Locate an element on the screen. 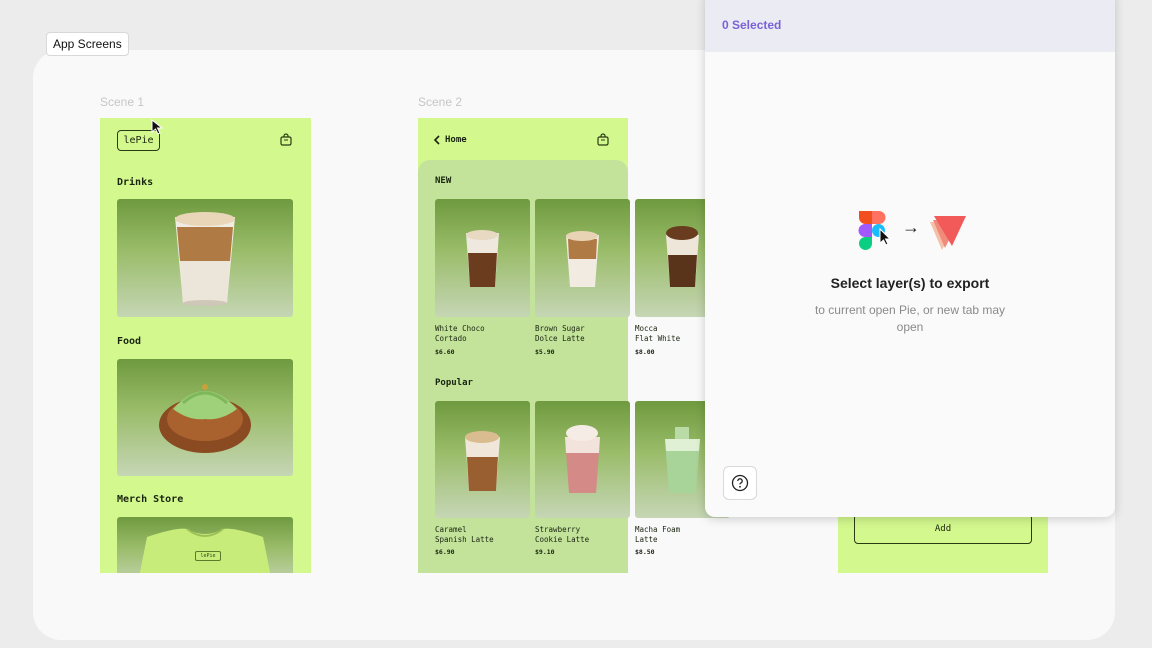 The image size is (1152, 648). coffee-image is located at coordinates (205, 259).